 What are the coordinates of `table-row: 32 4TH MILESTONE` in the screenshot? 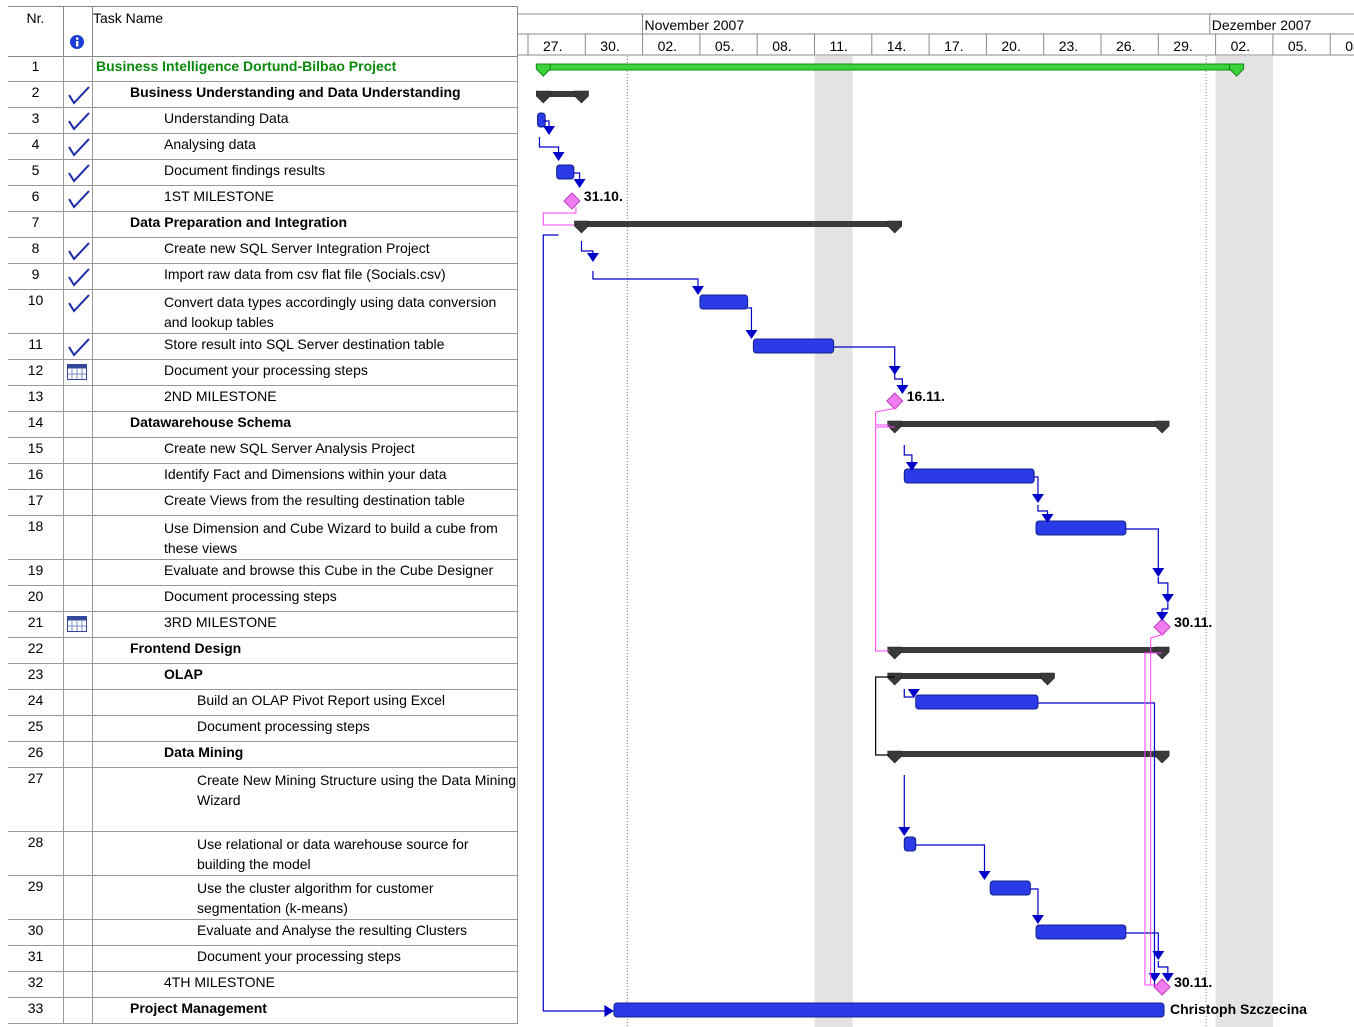 It's located at (263, 985).